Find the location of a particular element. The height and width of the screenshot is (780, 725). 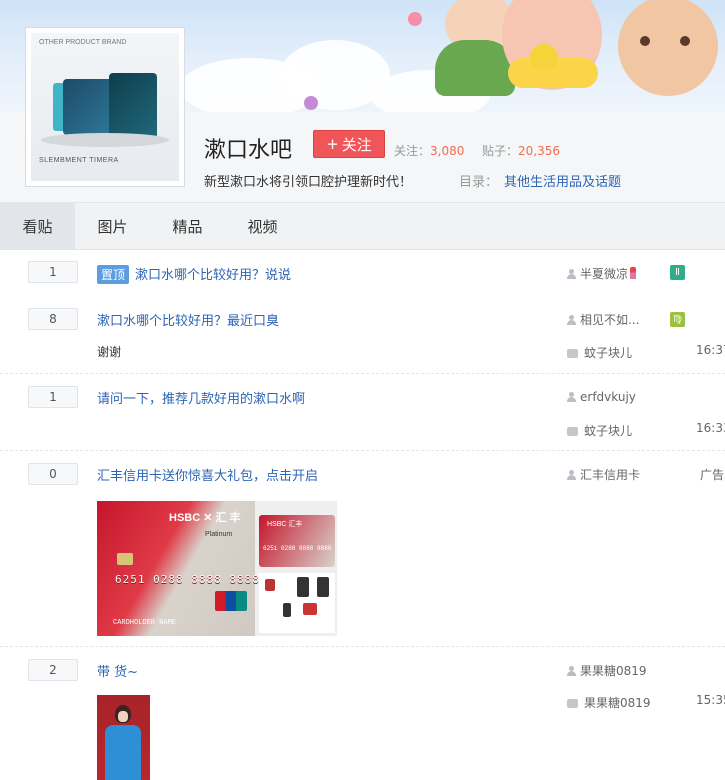

thread-author: 果果糖0819 is located at coordinates (607, 670).